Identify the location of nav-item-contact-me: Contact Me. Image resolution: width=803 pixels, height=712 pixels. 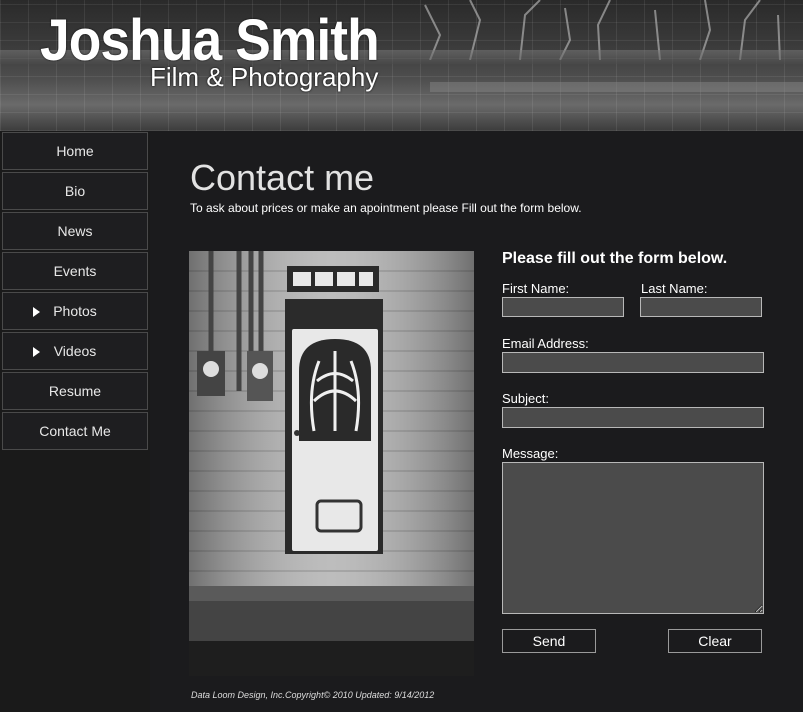
(75, 431).